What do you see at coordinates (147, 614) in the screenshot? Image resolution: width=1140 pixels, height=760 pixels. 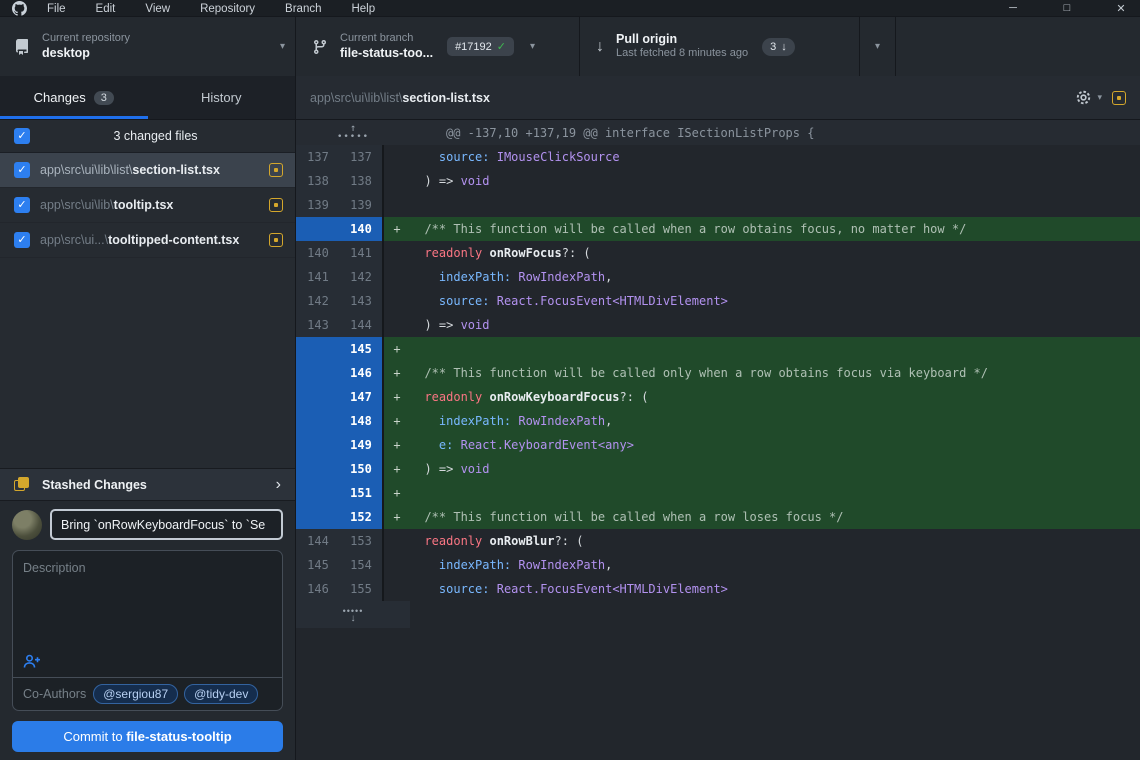 I see `commit-description-input: Description` at bounding box center [147, 614].